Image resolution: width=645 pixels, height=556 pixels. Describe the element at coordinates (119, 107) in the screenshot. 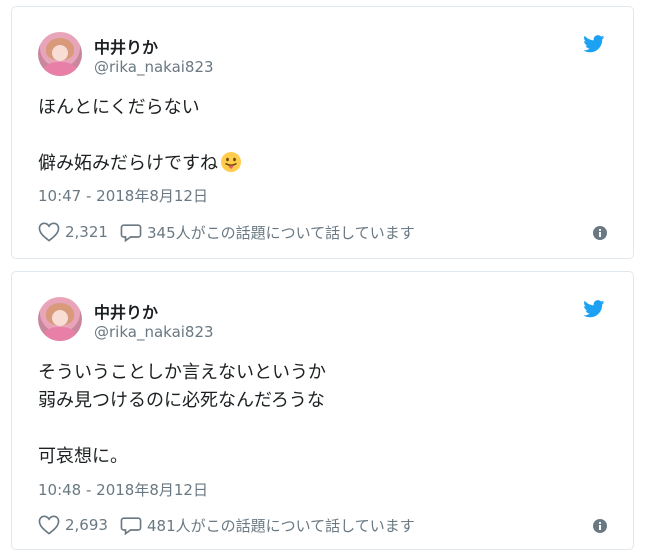

I see `tweet-line: ほんとにくだらない` at that location.